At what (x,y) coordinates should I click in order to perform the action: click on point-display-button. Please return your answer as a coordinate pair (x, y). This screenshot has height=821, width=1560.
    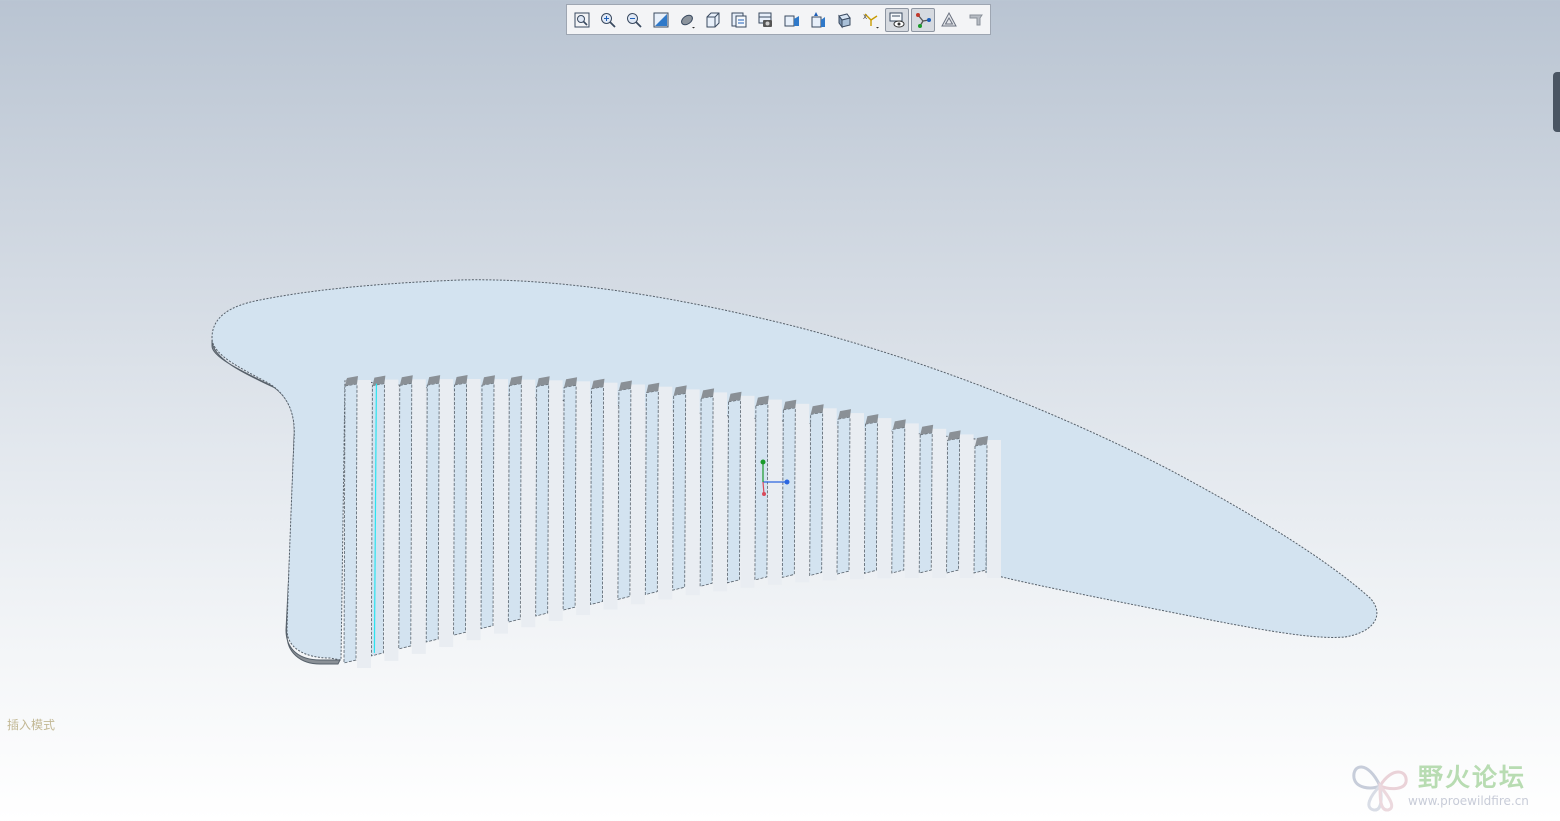
    Looking at the image, I should click on (950, 20).